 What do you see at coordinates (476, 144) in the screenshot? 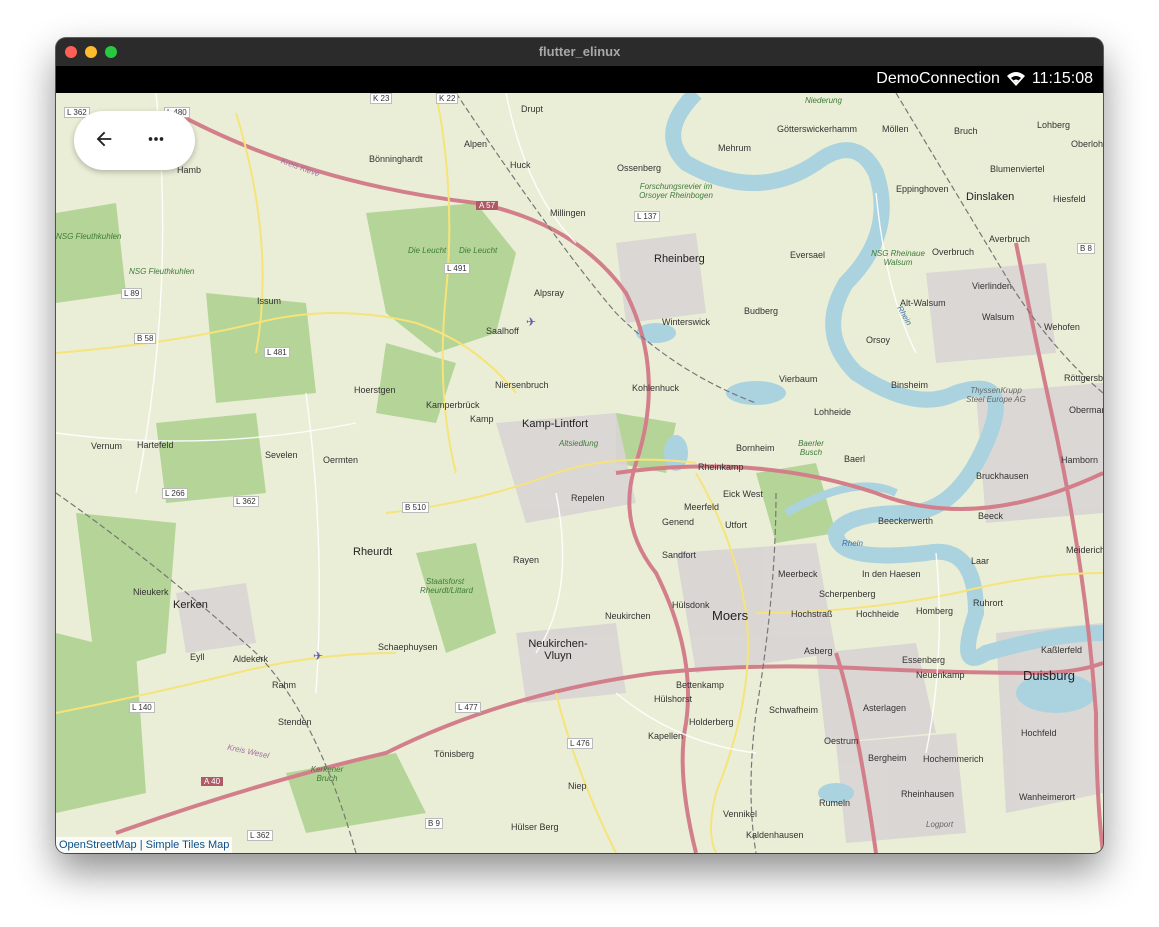
I see `place-label: Alpen` at bounding box center [476, 144].